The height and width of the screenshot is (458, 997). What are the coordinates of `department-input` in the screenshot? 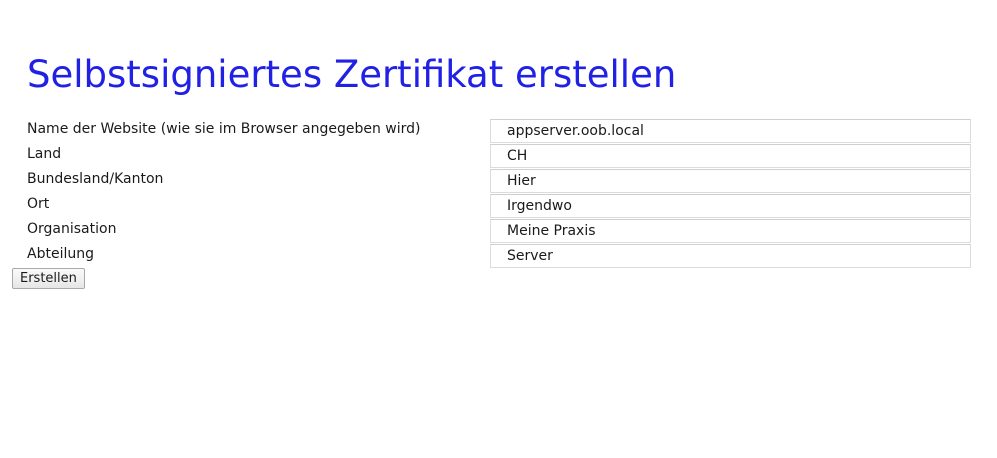 It's located at (730, 256).